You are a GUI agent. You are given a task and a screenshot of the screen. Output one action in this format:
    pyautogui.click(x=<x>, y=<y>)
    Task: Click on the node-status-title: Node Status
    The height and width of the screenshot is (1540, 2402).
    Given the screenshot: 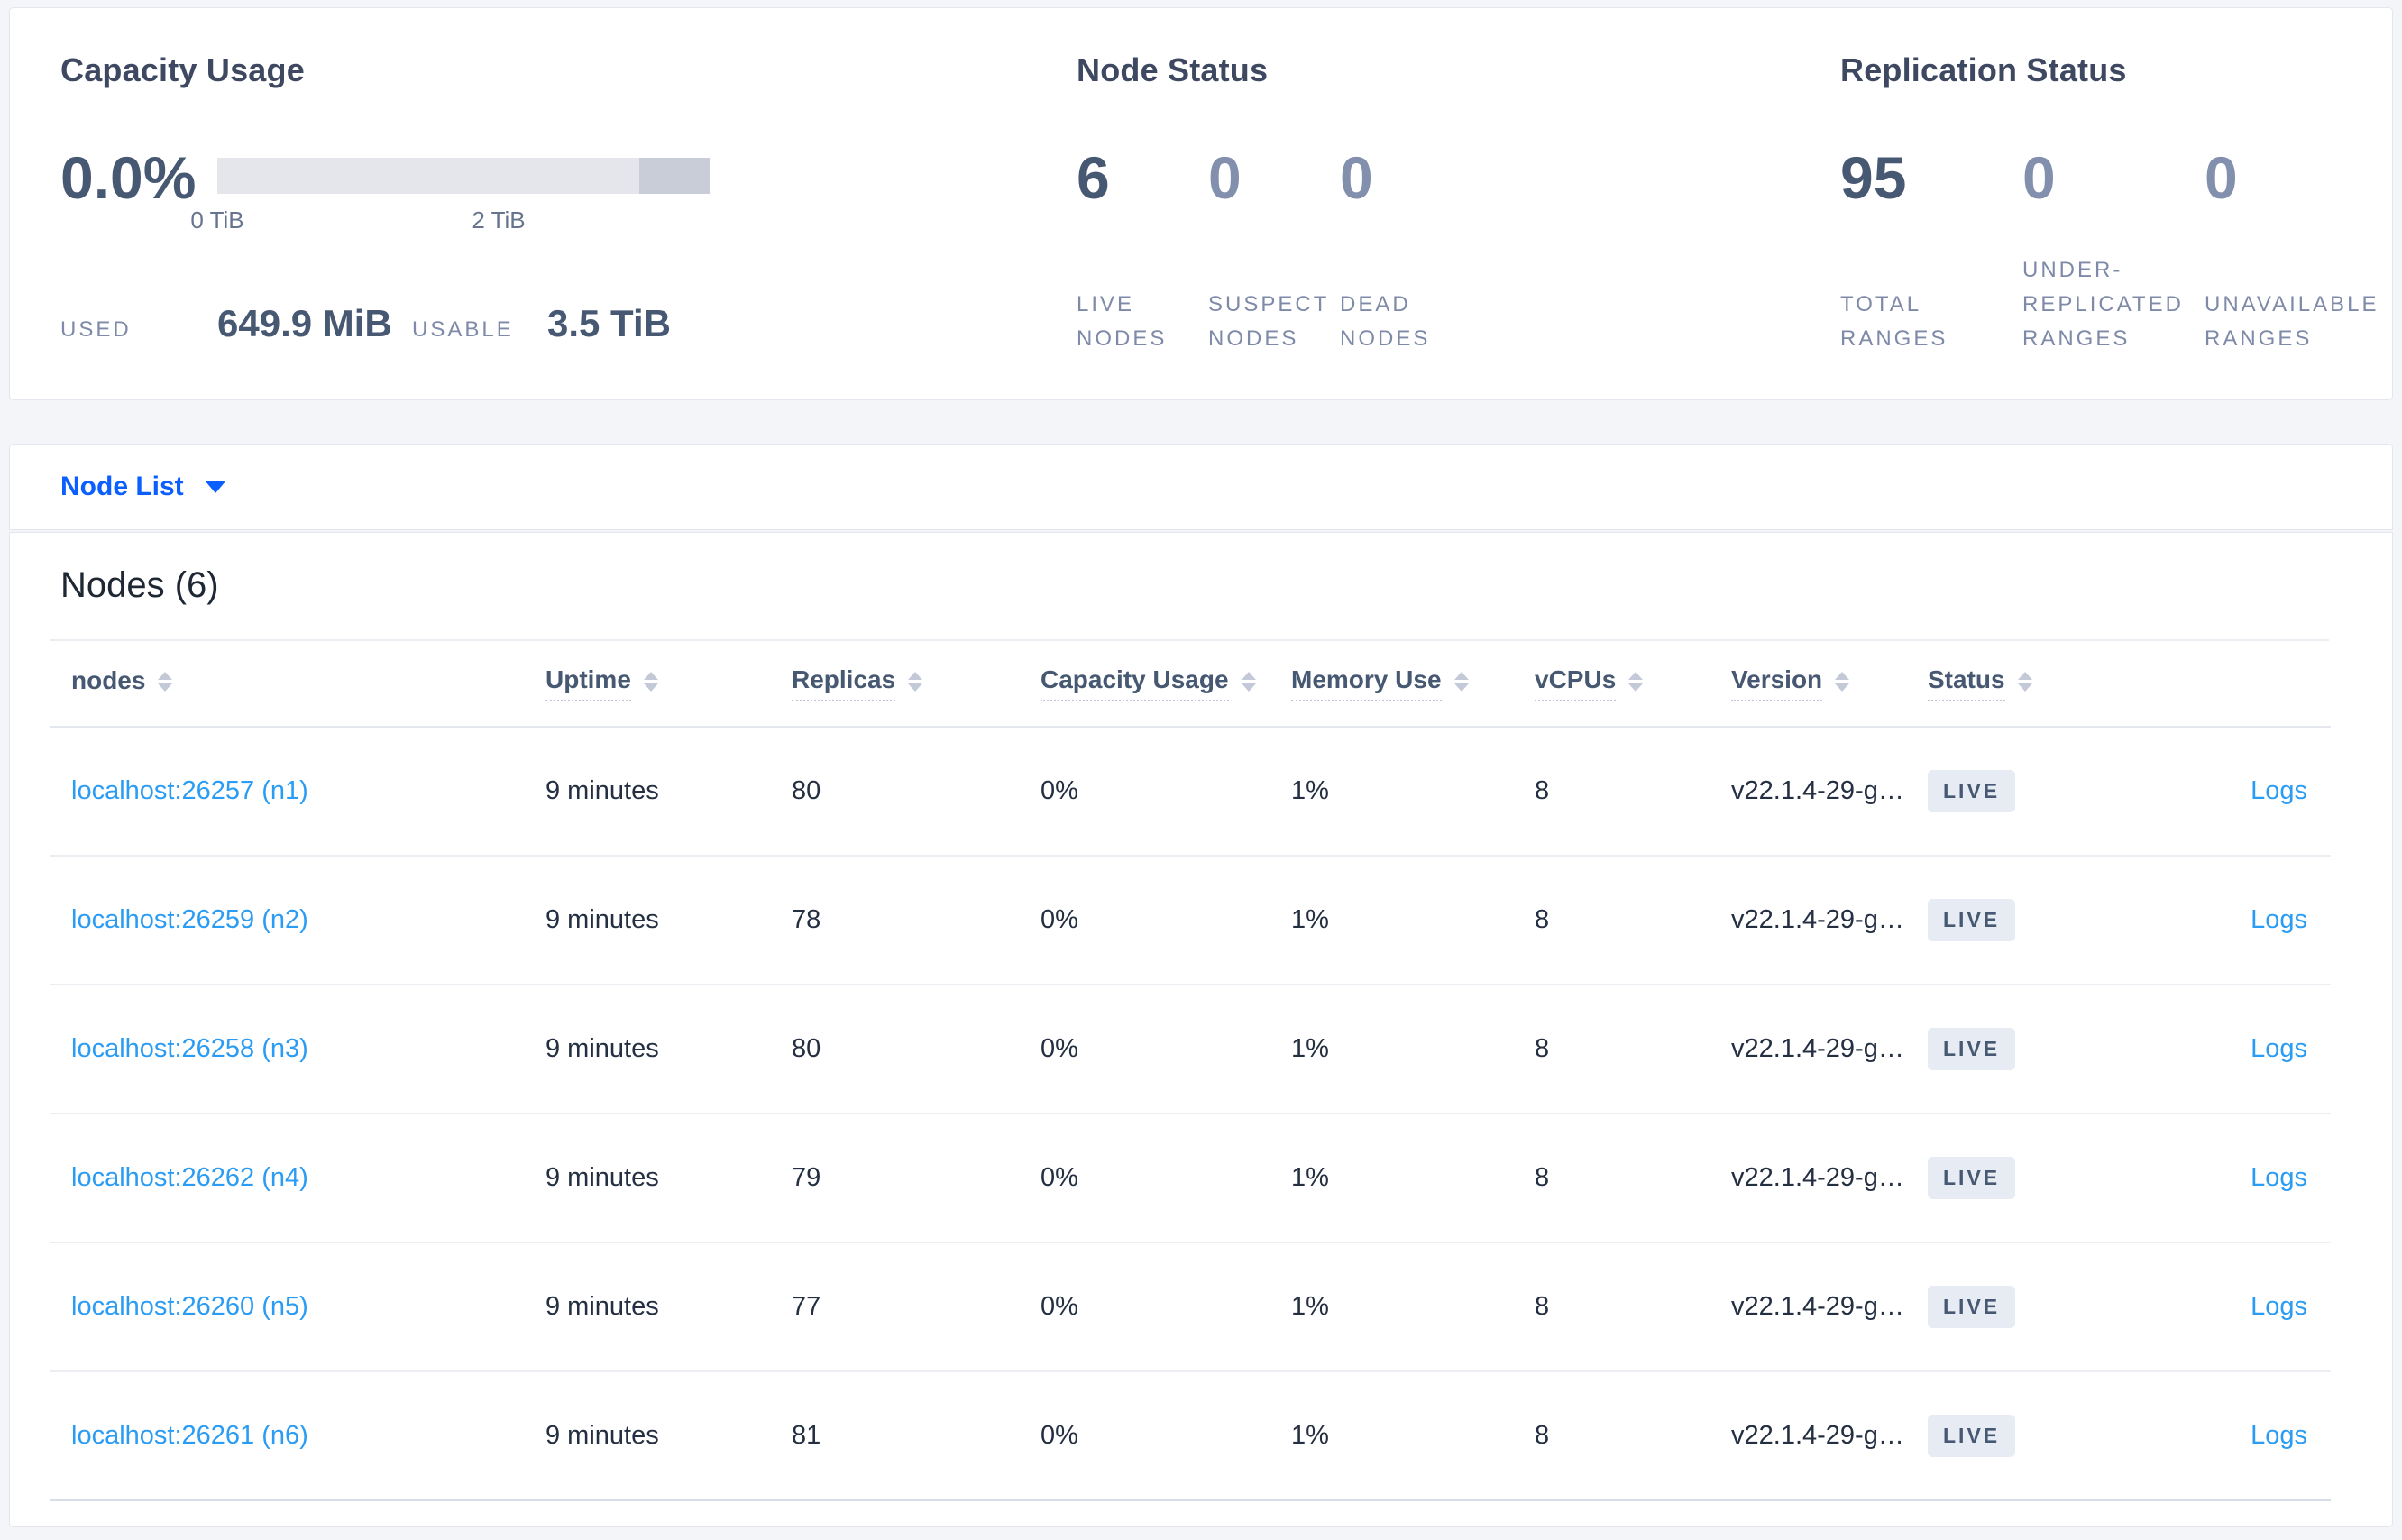 What is the action you would take?
    pyautogui.click(x=1173, y=69)
    